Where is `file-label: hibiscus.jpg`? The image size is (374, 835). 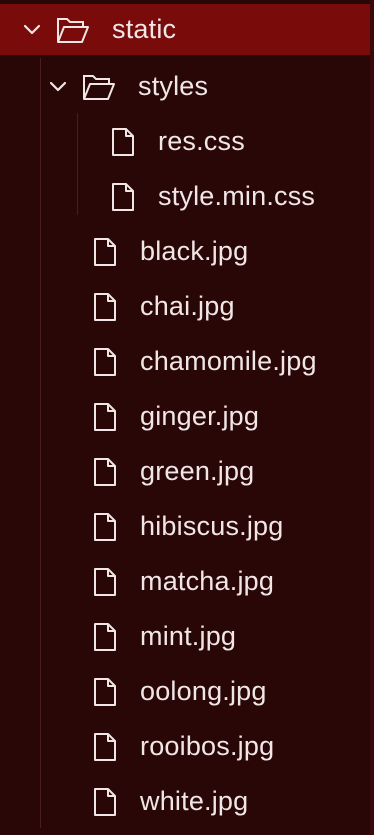 file-label: hibiscus.jpg is located at coordinates (212, 526).